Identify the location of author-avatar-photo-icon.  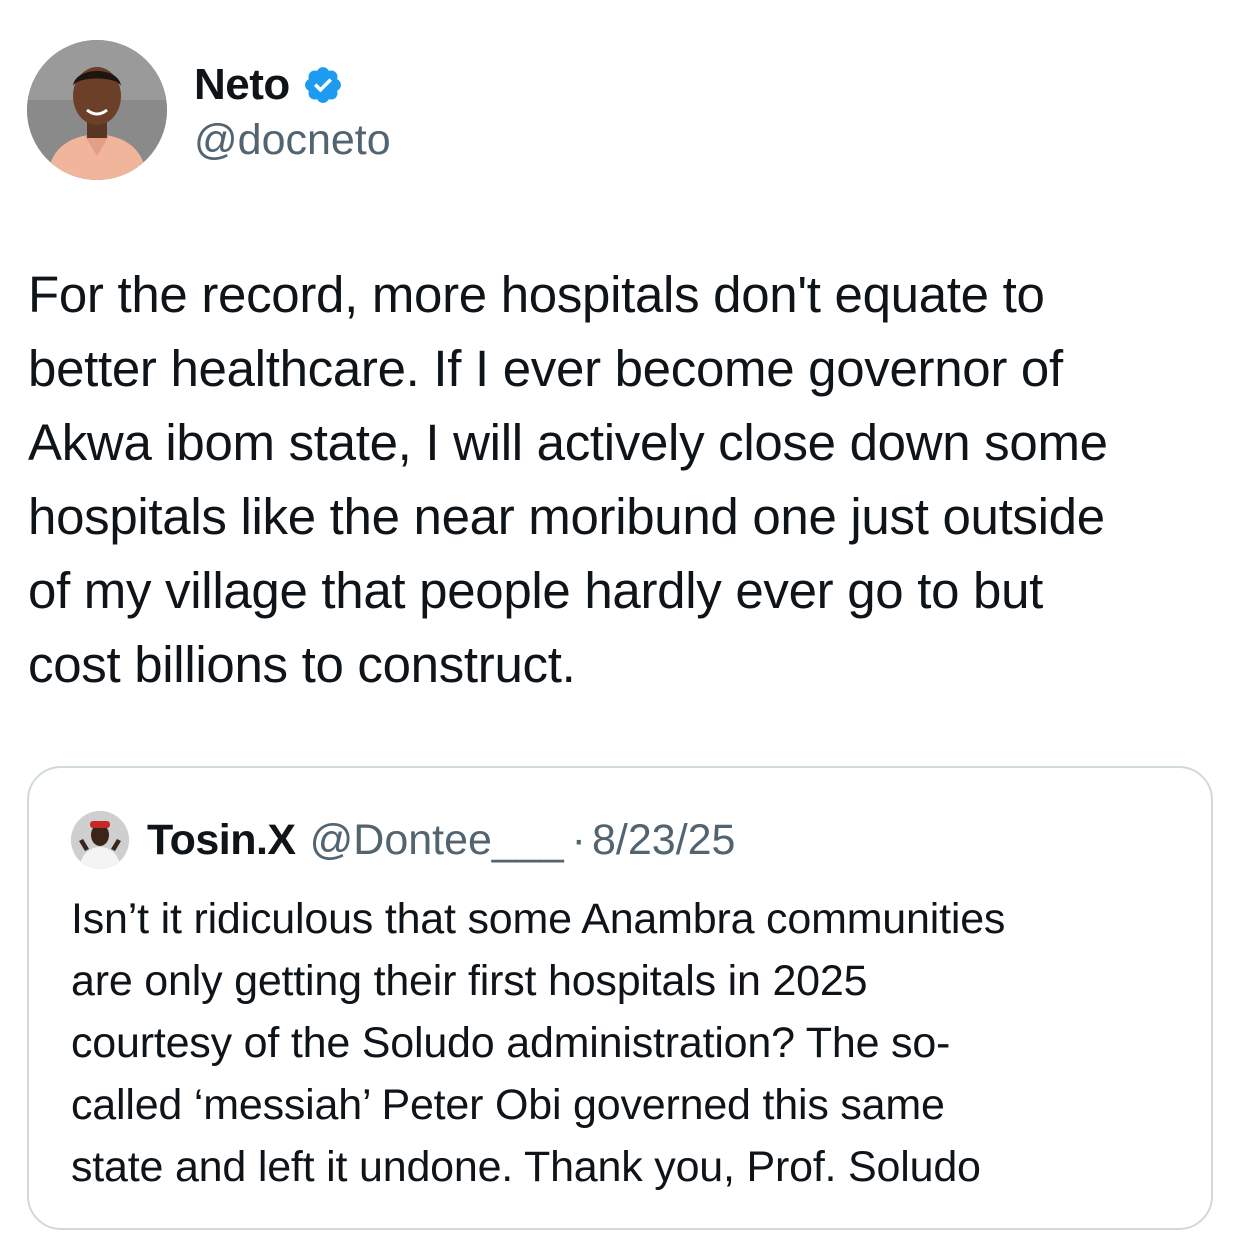
(97, 110).